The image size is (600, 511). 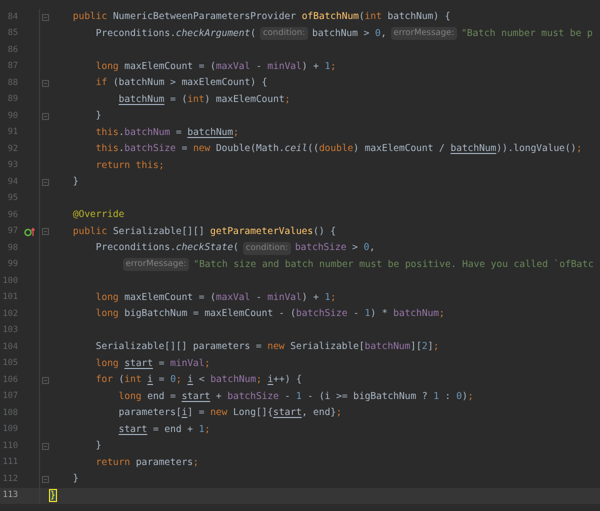 I want to click on code-text: return parameters;, so click(x=146, y=463).